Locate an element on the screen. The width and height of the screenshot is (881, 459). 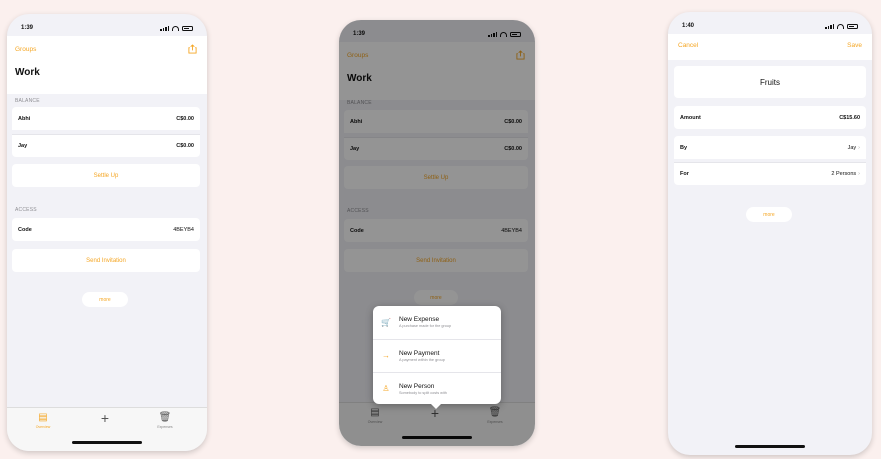
cart-icon: 🛒 is located at coordinates (386, 322).